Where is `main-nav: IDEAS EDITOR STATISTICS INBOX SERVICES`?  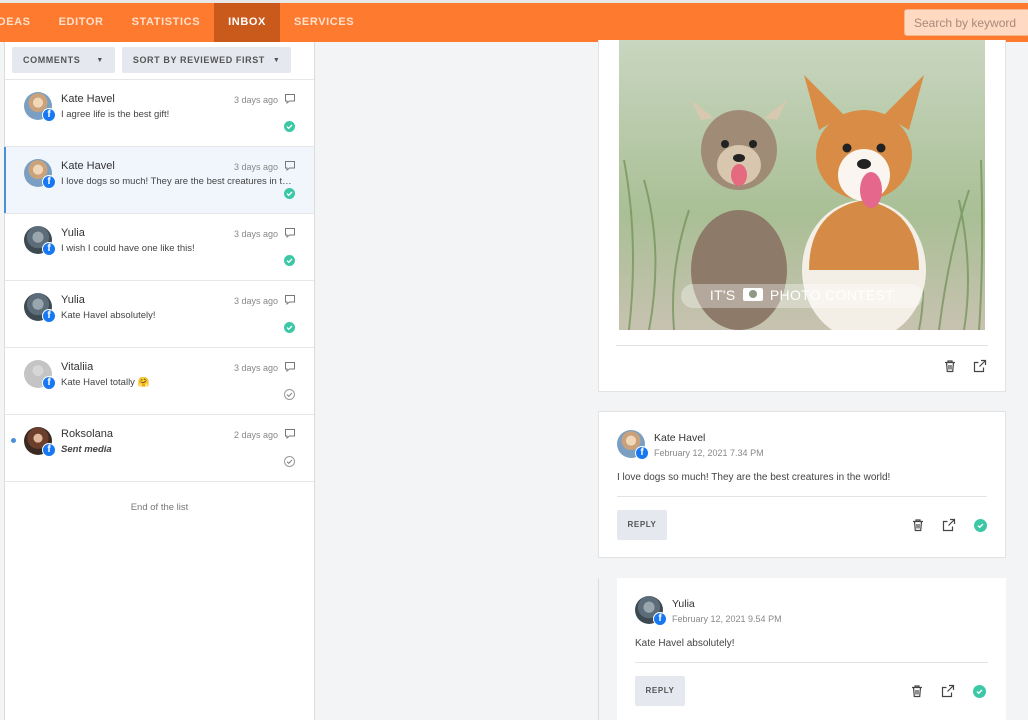
main-nav: IDEAS EDITOR STATISTICS INBOX SERVICES is located at coordinates (184, 22).